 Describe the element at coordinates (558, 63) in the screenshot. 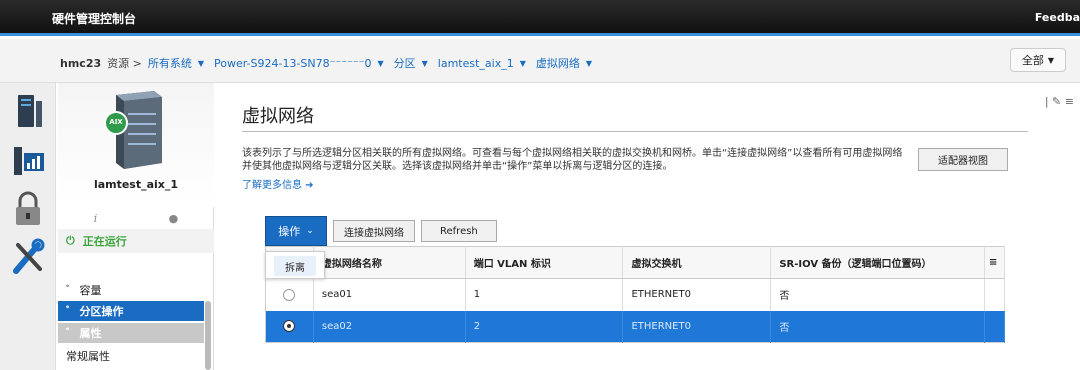

I see `breadcrumb-virtual-network: 虚拟网络` at that location.